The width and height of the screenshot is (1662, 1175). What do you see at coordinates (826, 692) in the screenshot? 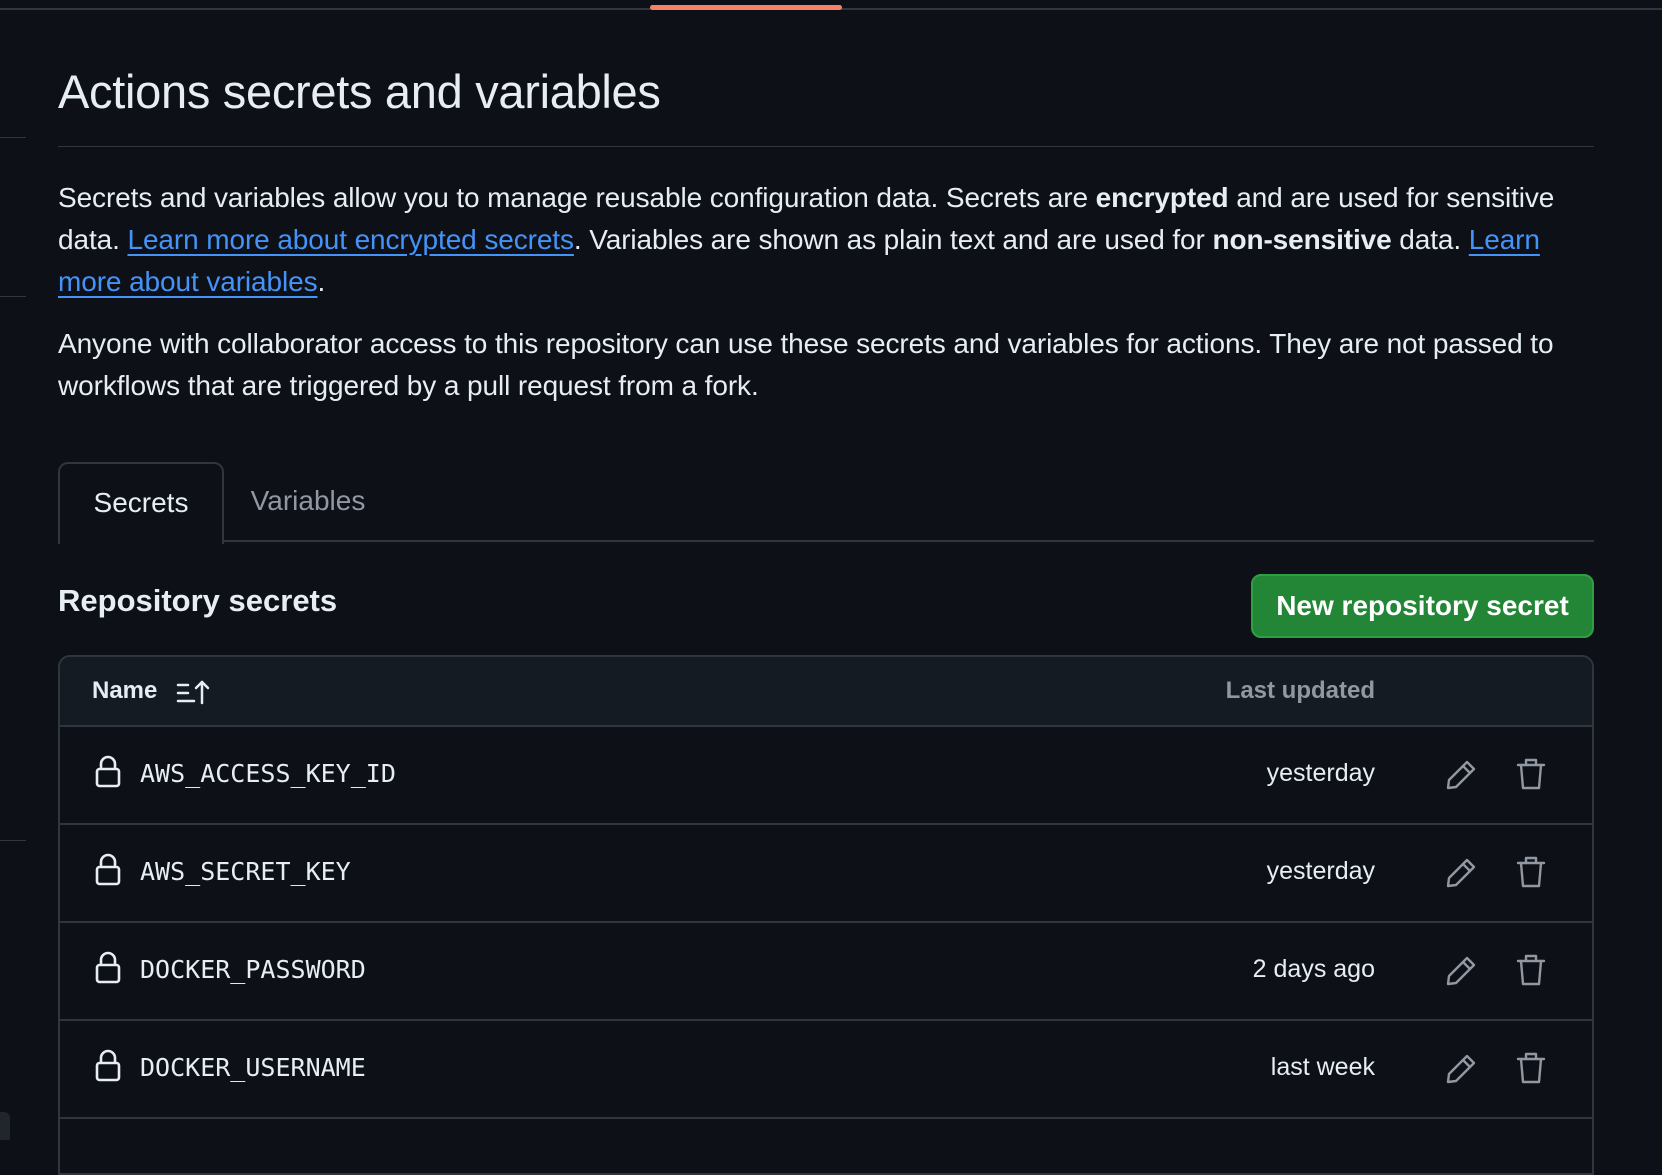
I see `table-header: Name Last updated` at bounding box center [826, 692].